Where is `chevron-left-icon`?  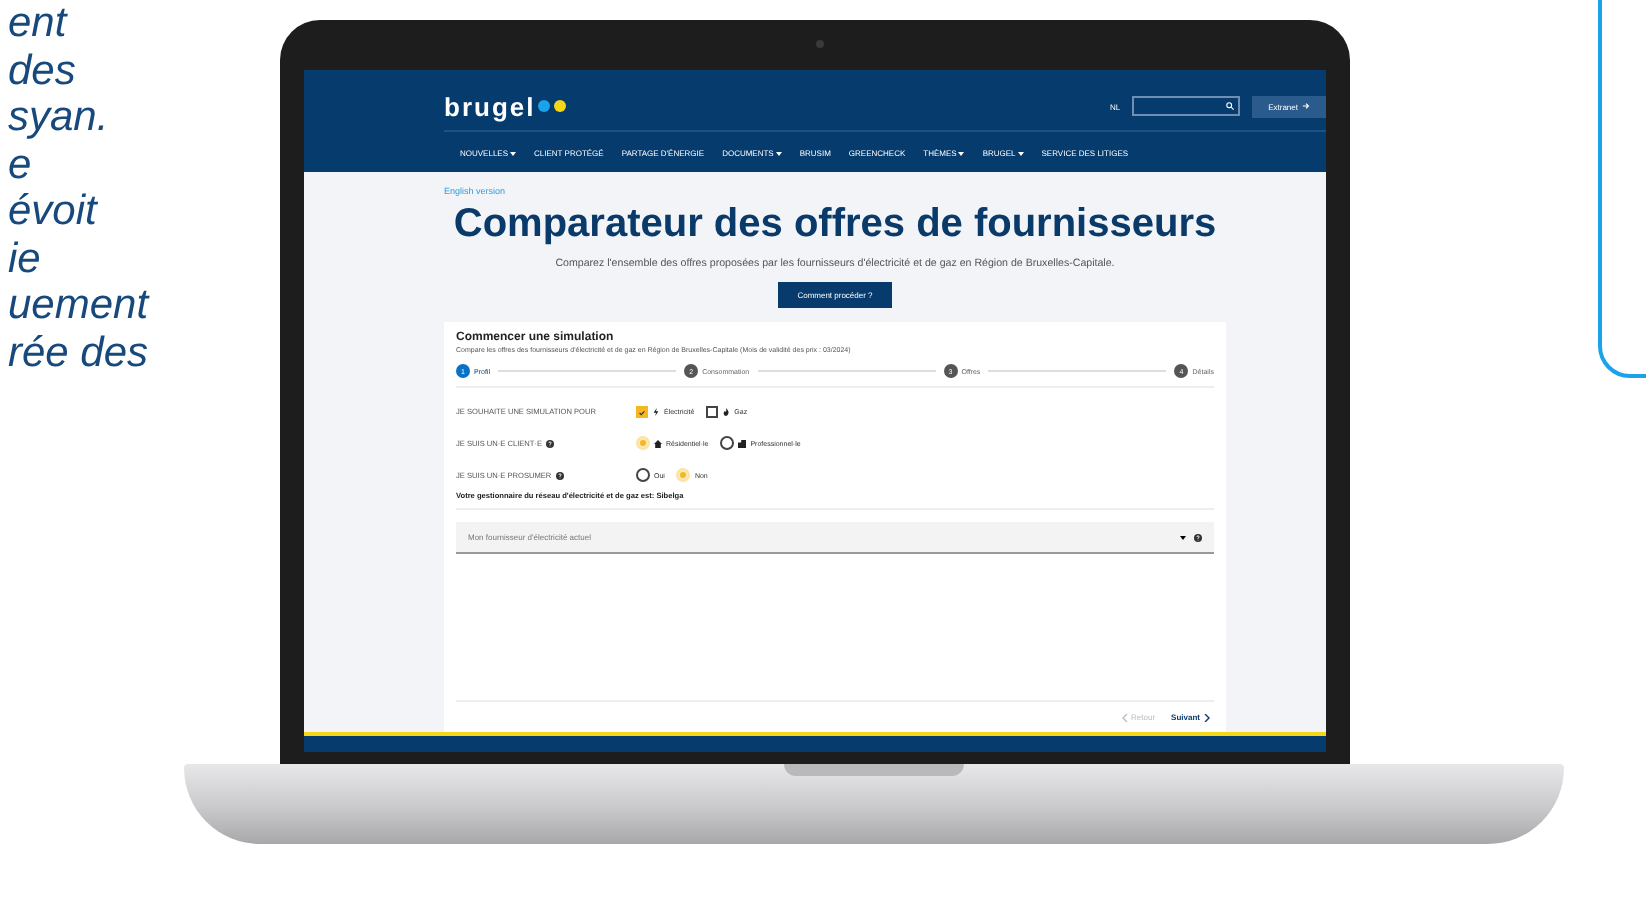 chevron-left-icon is located at coordinates (1124, 717).